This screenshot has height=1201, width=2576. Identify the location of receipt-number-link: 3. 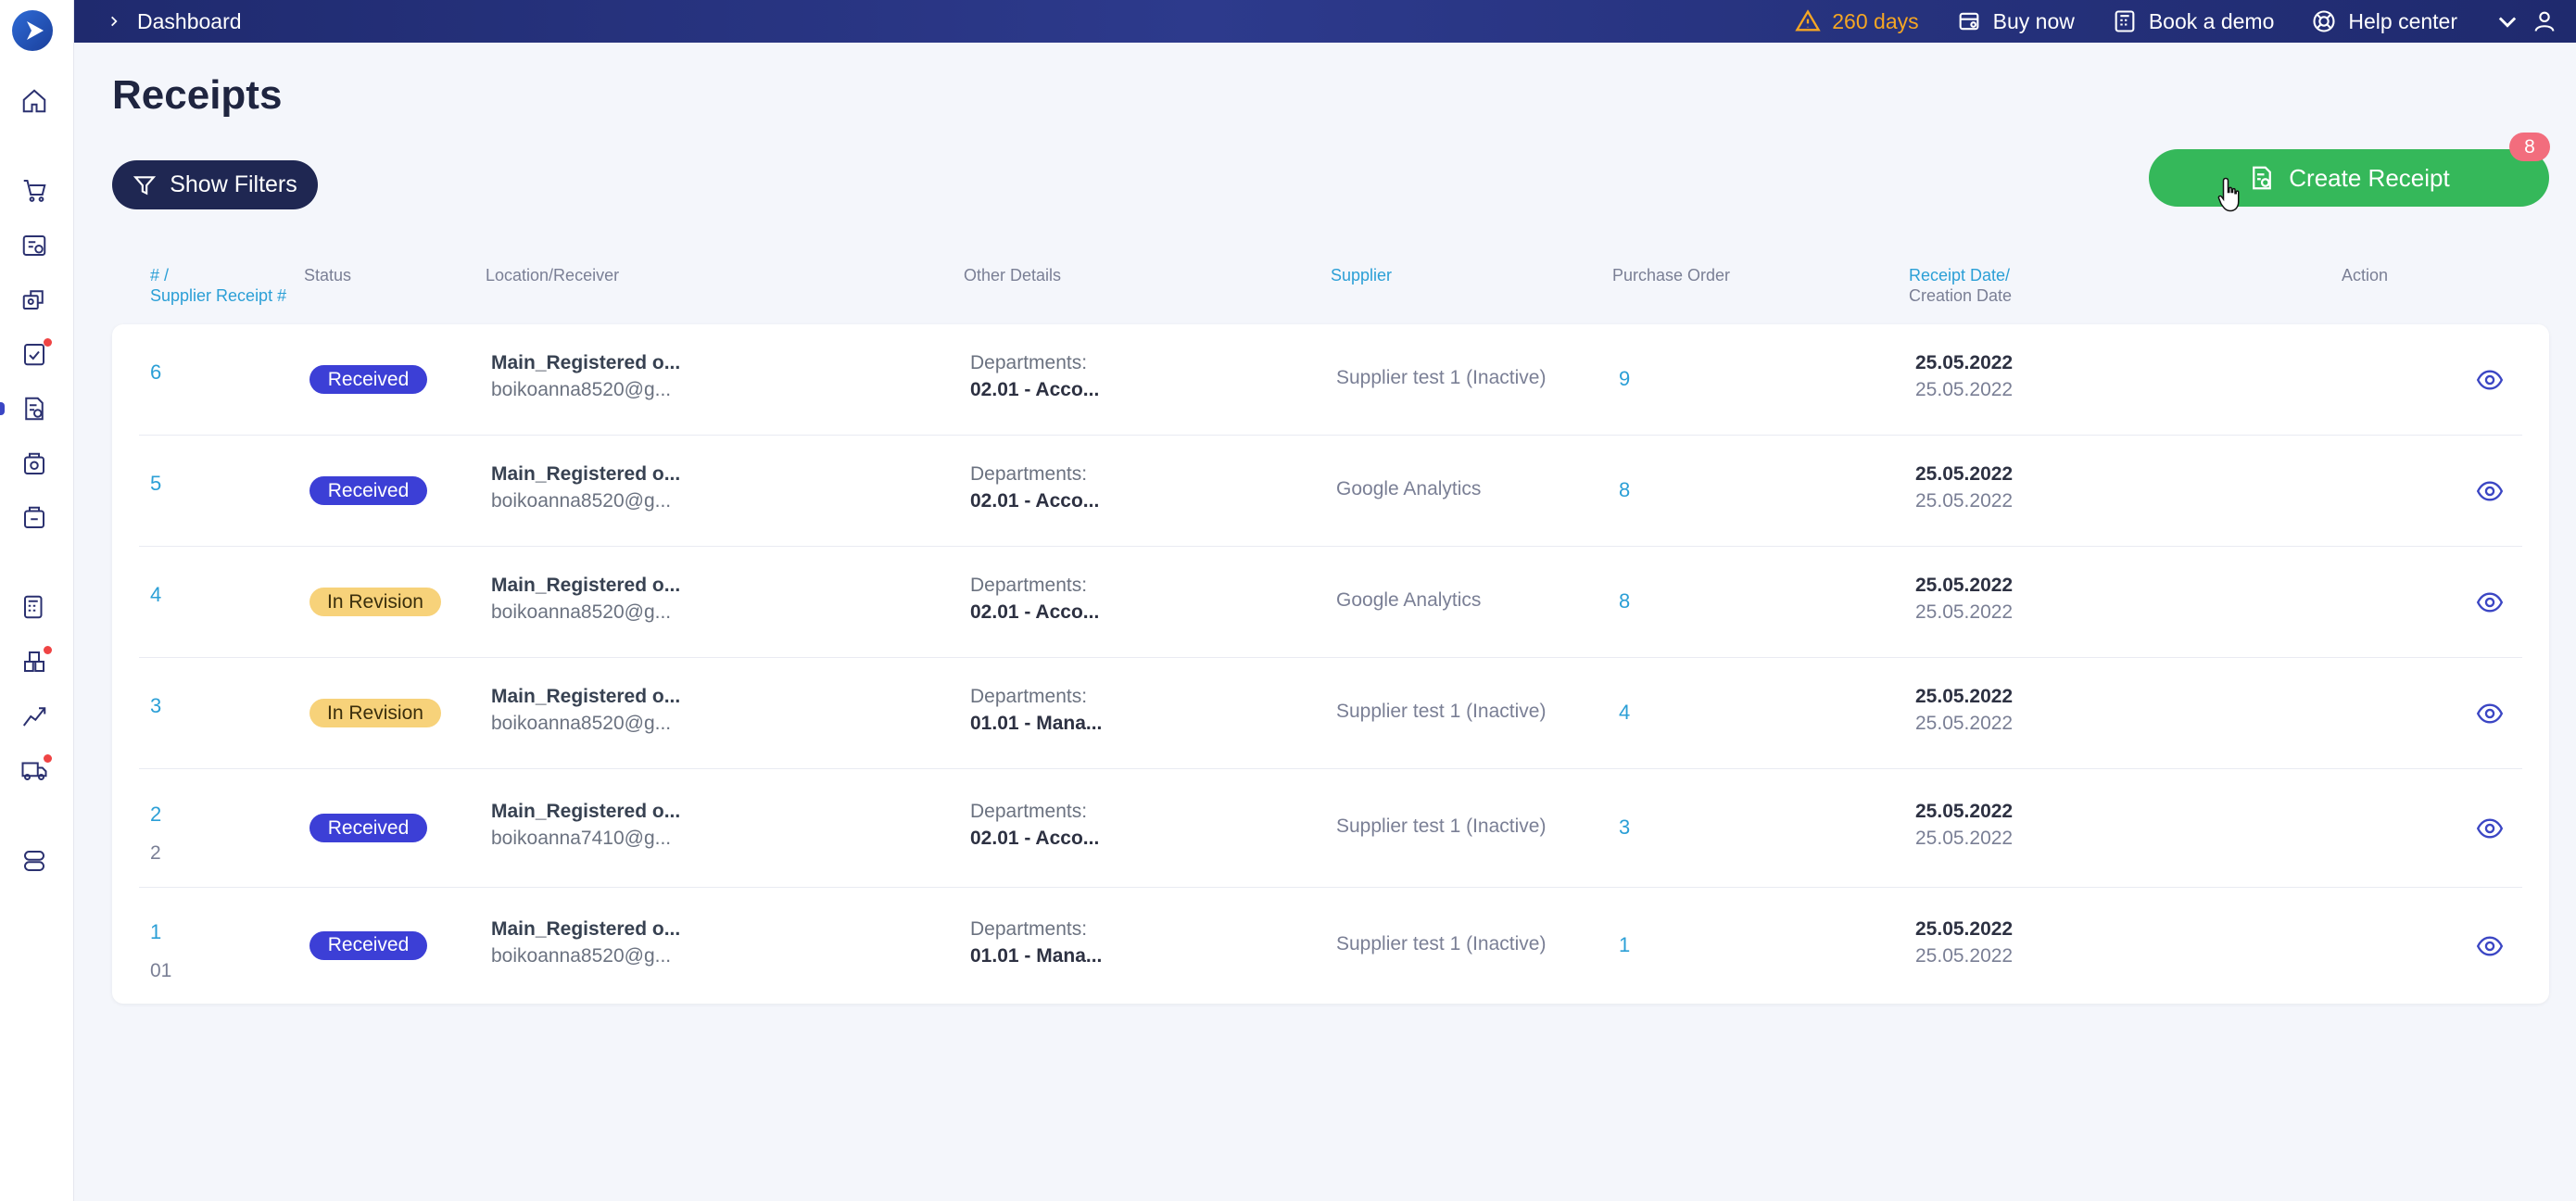
(155, 706).